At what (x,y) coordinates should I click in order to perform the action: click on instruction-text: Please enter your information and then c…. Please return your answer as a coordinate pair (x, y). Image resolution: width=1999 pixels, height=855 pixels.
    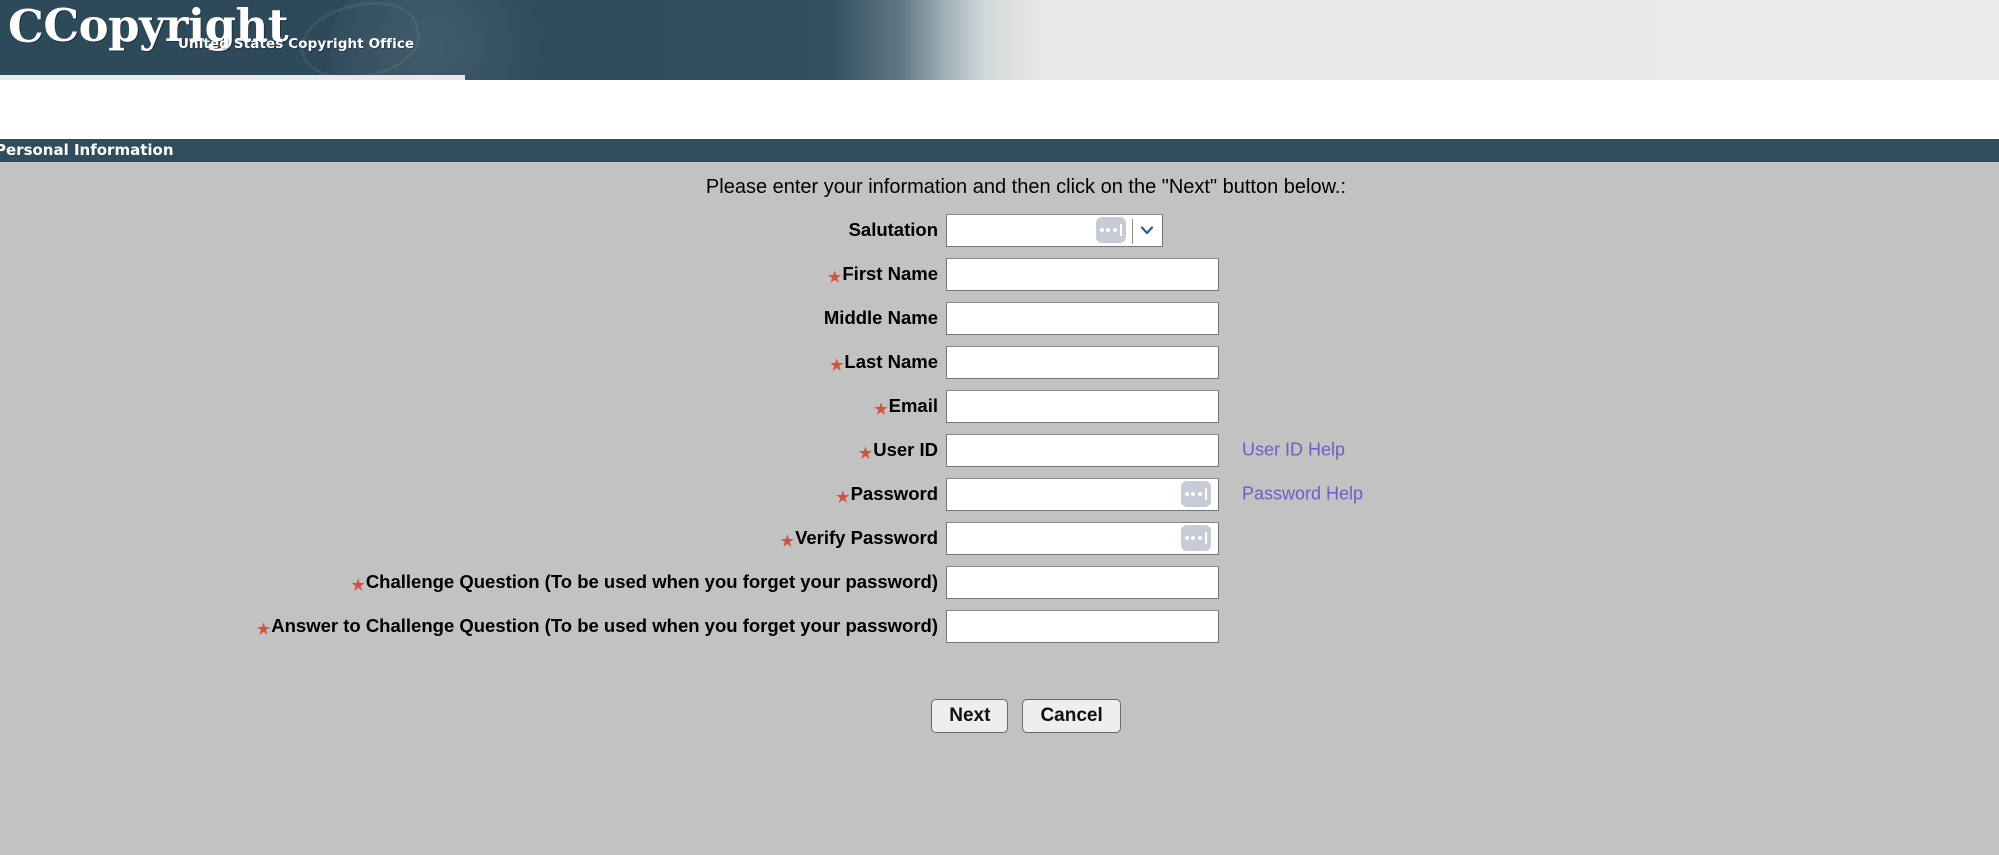
    Looking at the image, I should click on (1026, 187).